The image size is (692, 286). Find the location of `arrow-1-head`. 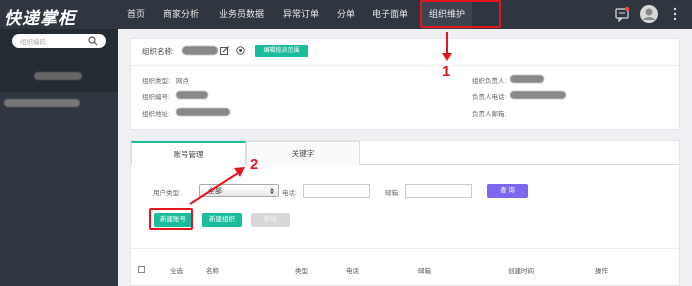

arrow-1-head is located at coordinates (447, 57).